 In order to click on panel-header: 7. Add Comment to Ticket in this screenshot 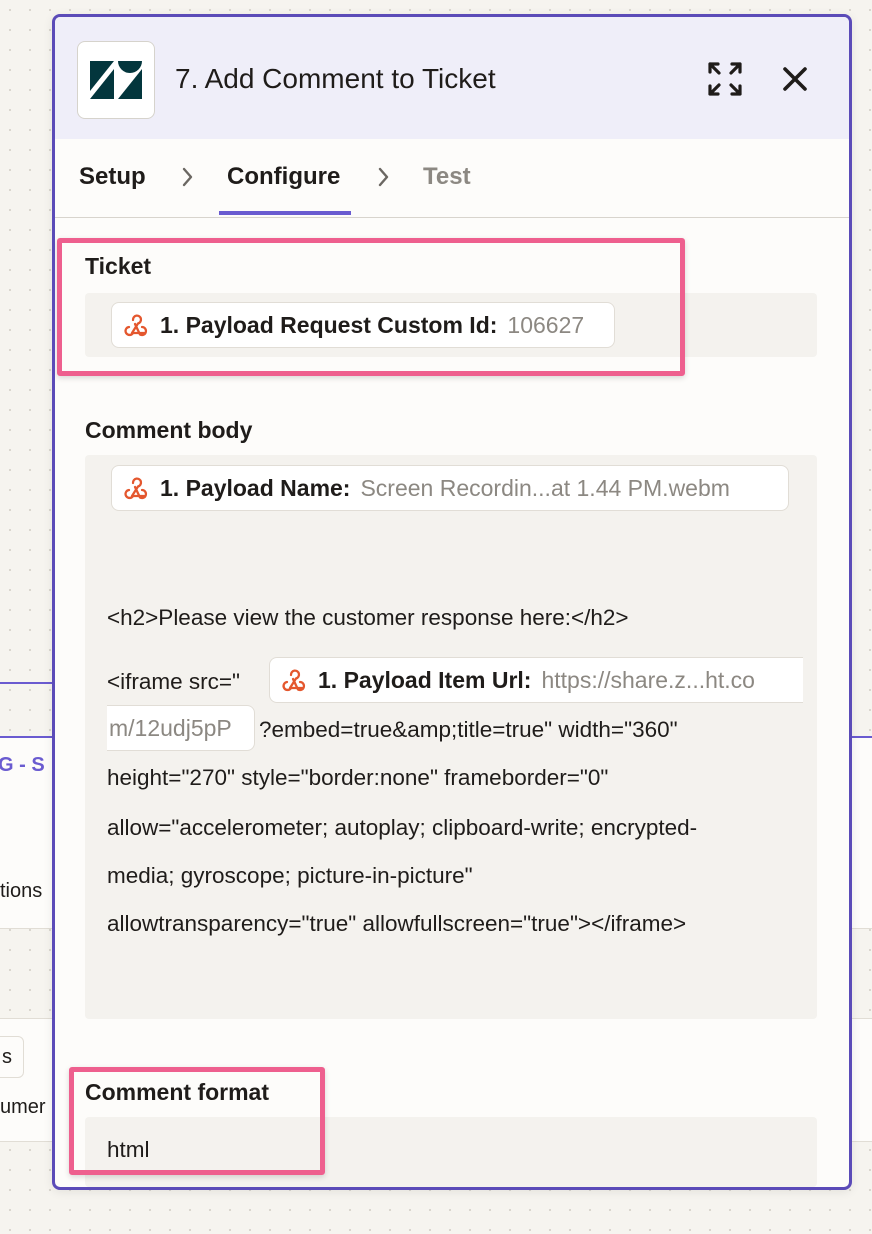, I will do `click(452, 78)`.